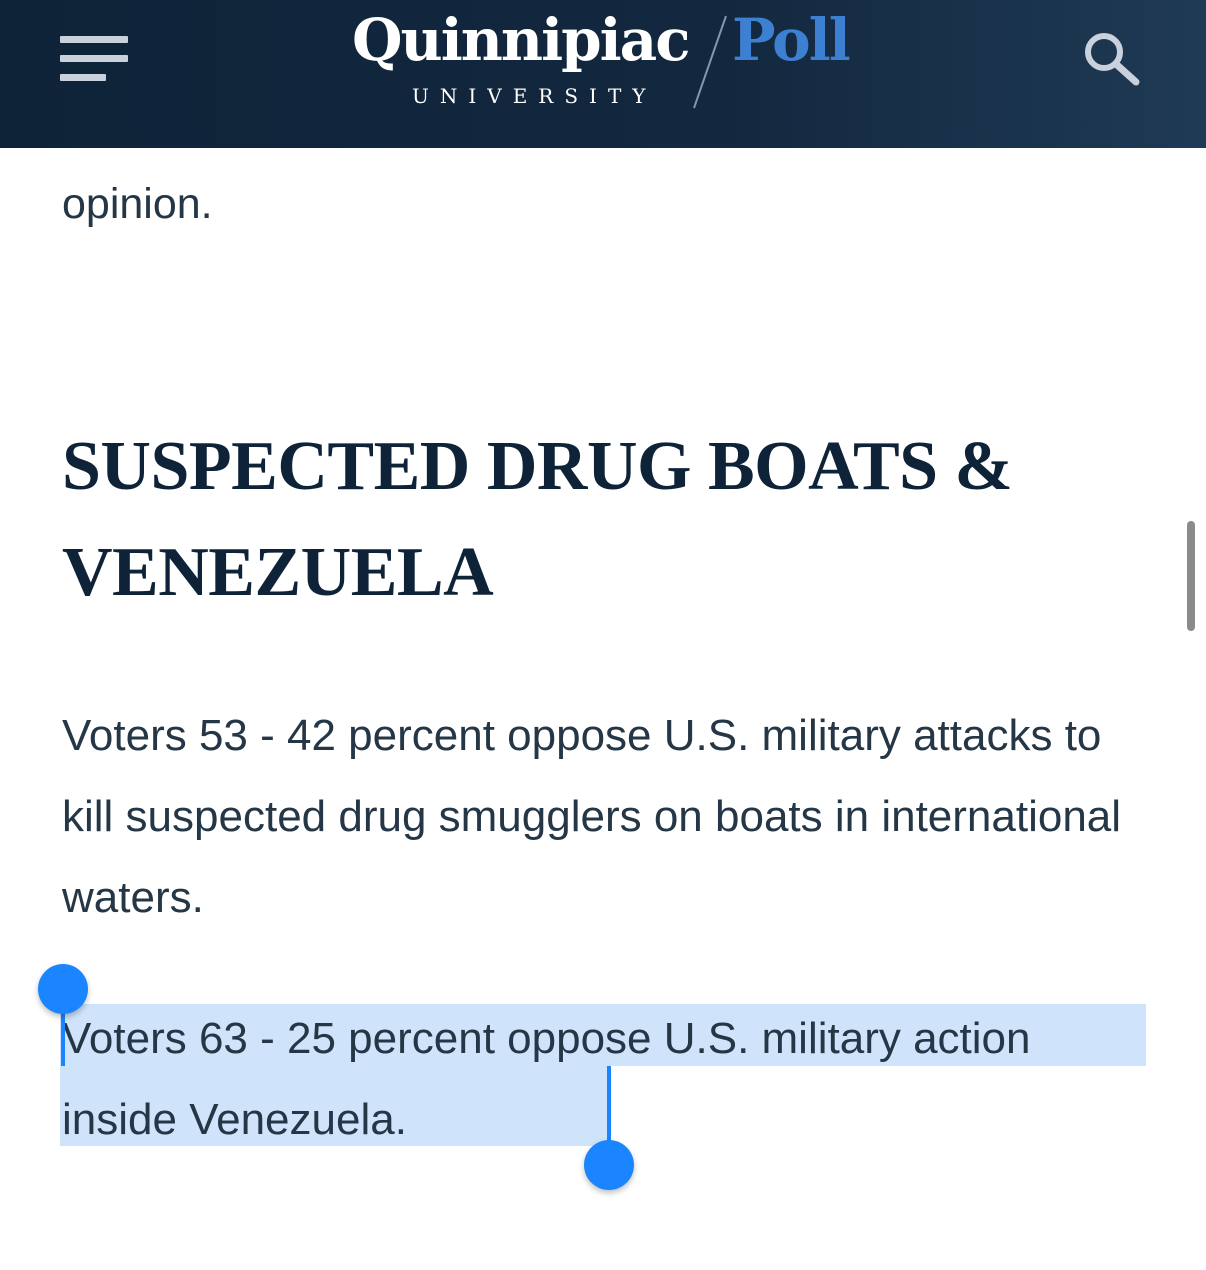 The height and width of the screenshot is (1270, 1206). What do you see at coordinates (710, 62) in the screenshot?
I see `logo-divider-slash` at bounding box center [710, 62].